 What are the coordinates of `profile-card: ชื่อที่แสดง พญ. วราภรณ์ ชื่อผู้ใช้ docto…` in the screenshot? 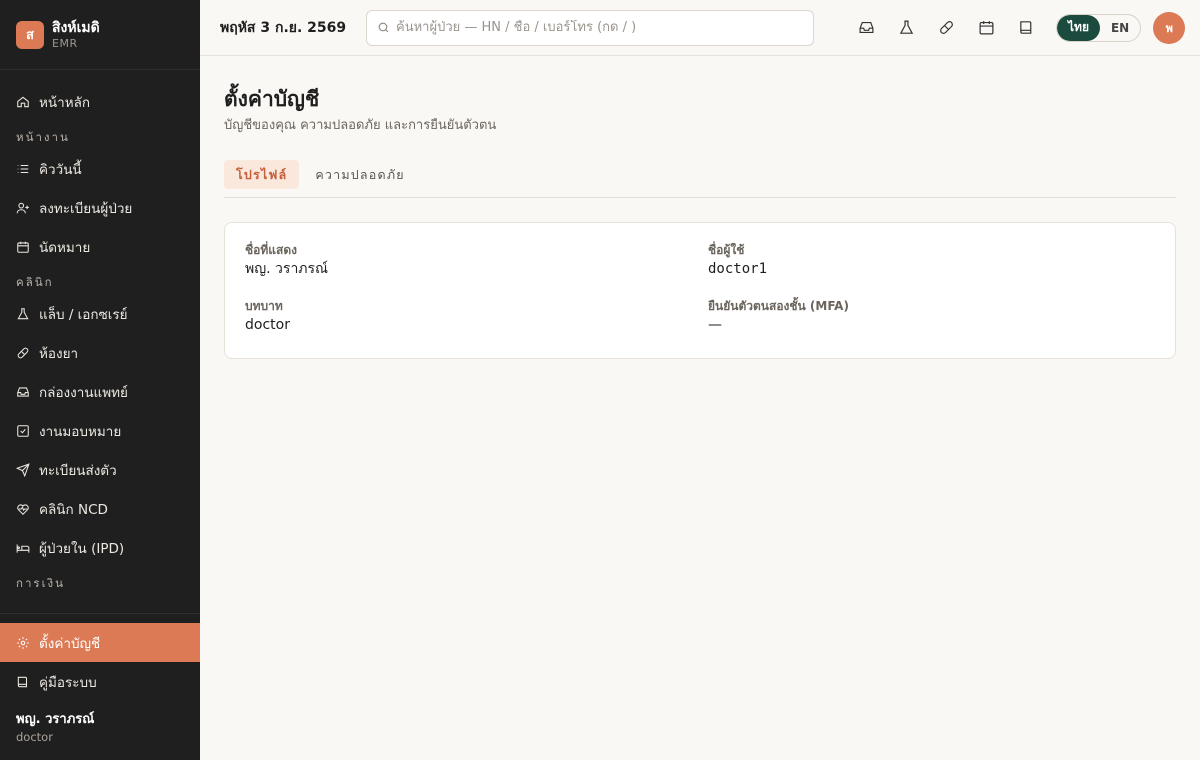 It's located at (700, 290).